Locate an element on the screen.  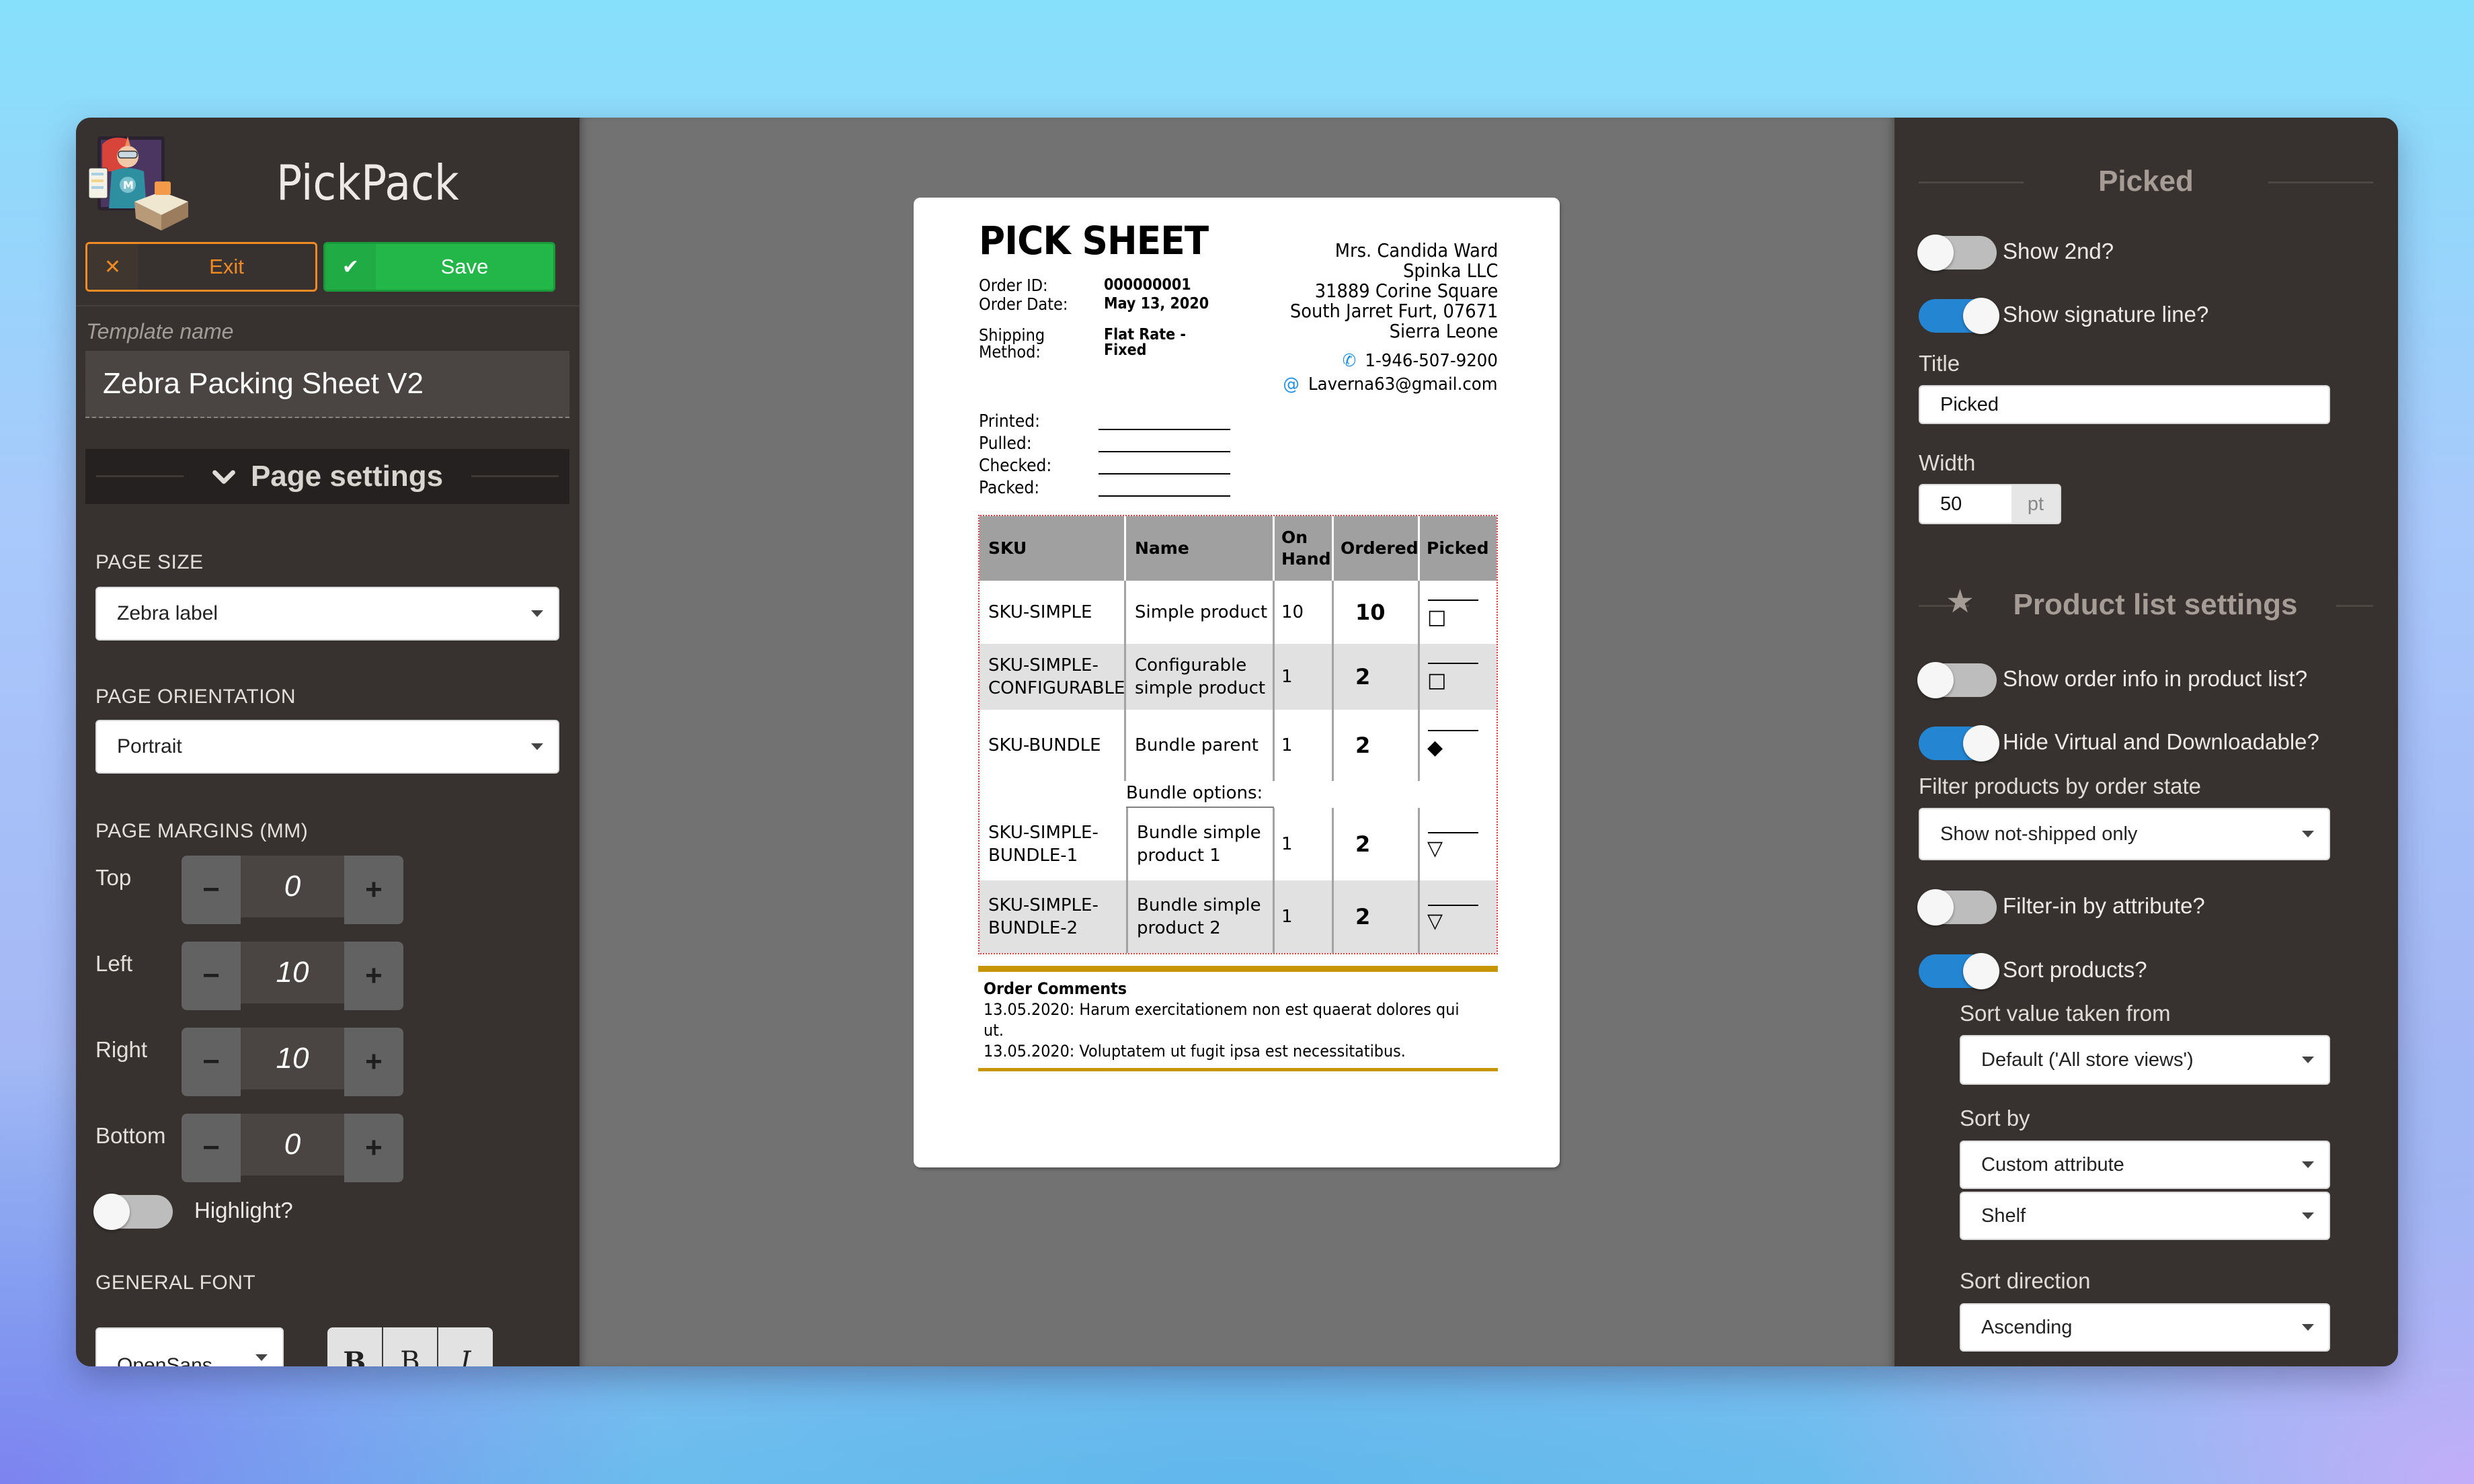
doc-title: PICK SHEET is located at coordinates (1094, 240).